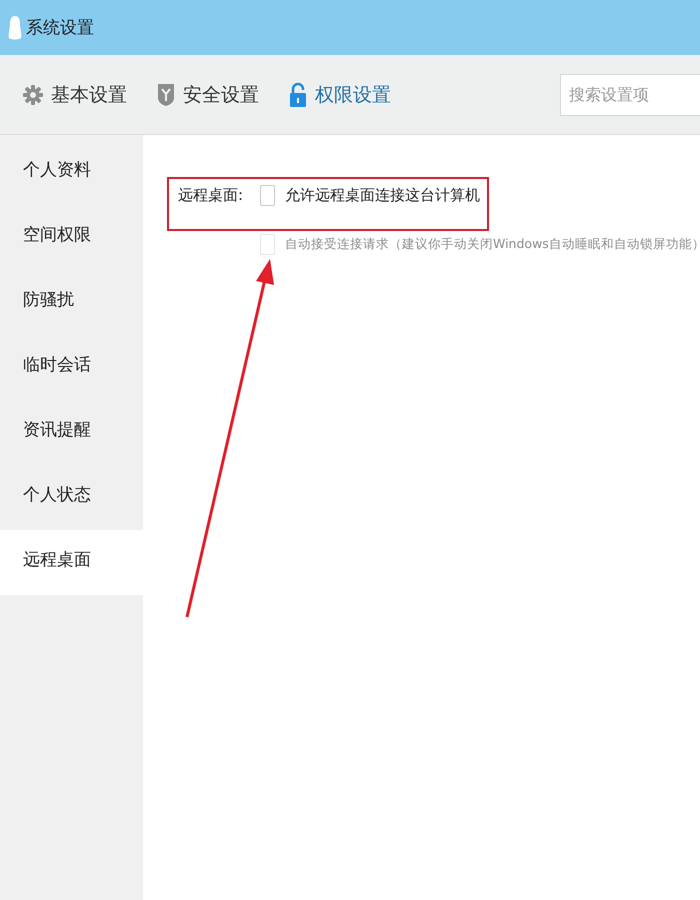 This screenshot has width=700, height=900. Describe the element at coordinates (298, 95) in the screenshot. I see `padlock-icon` at that location.